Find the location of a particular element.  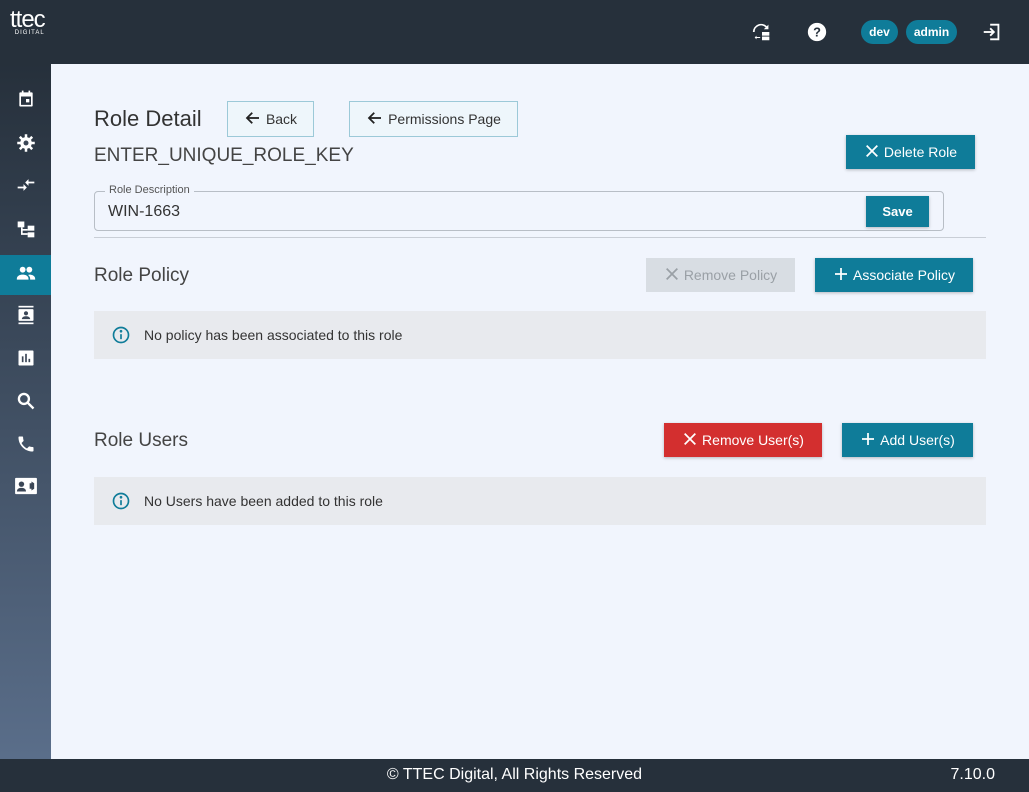

phone-icon is located at coordinates (26, 446).